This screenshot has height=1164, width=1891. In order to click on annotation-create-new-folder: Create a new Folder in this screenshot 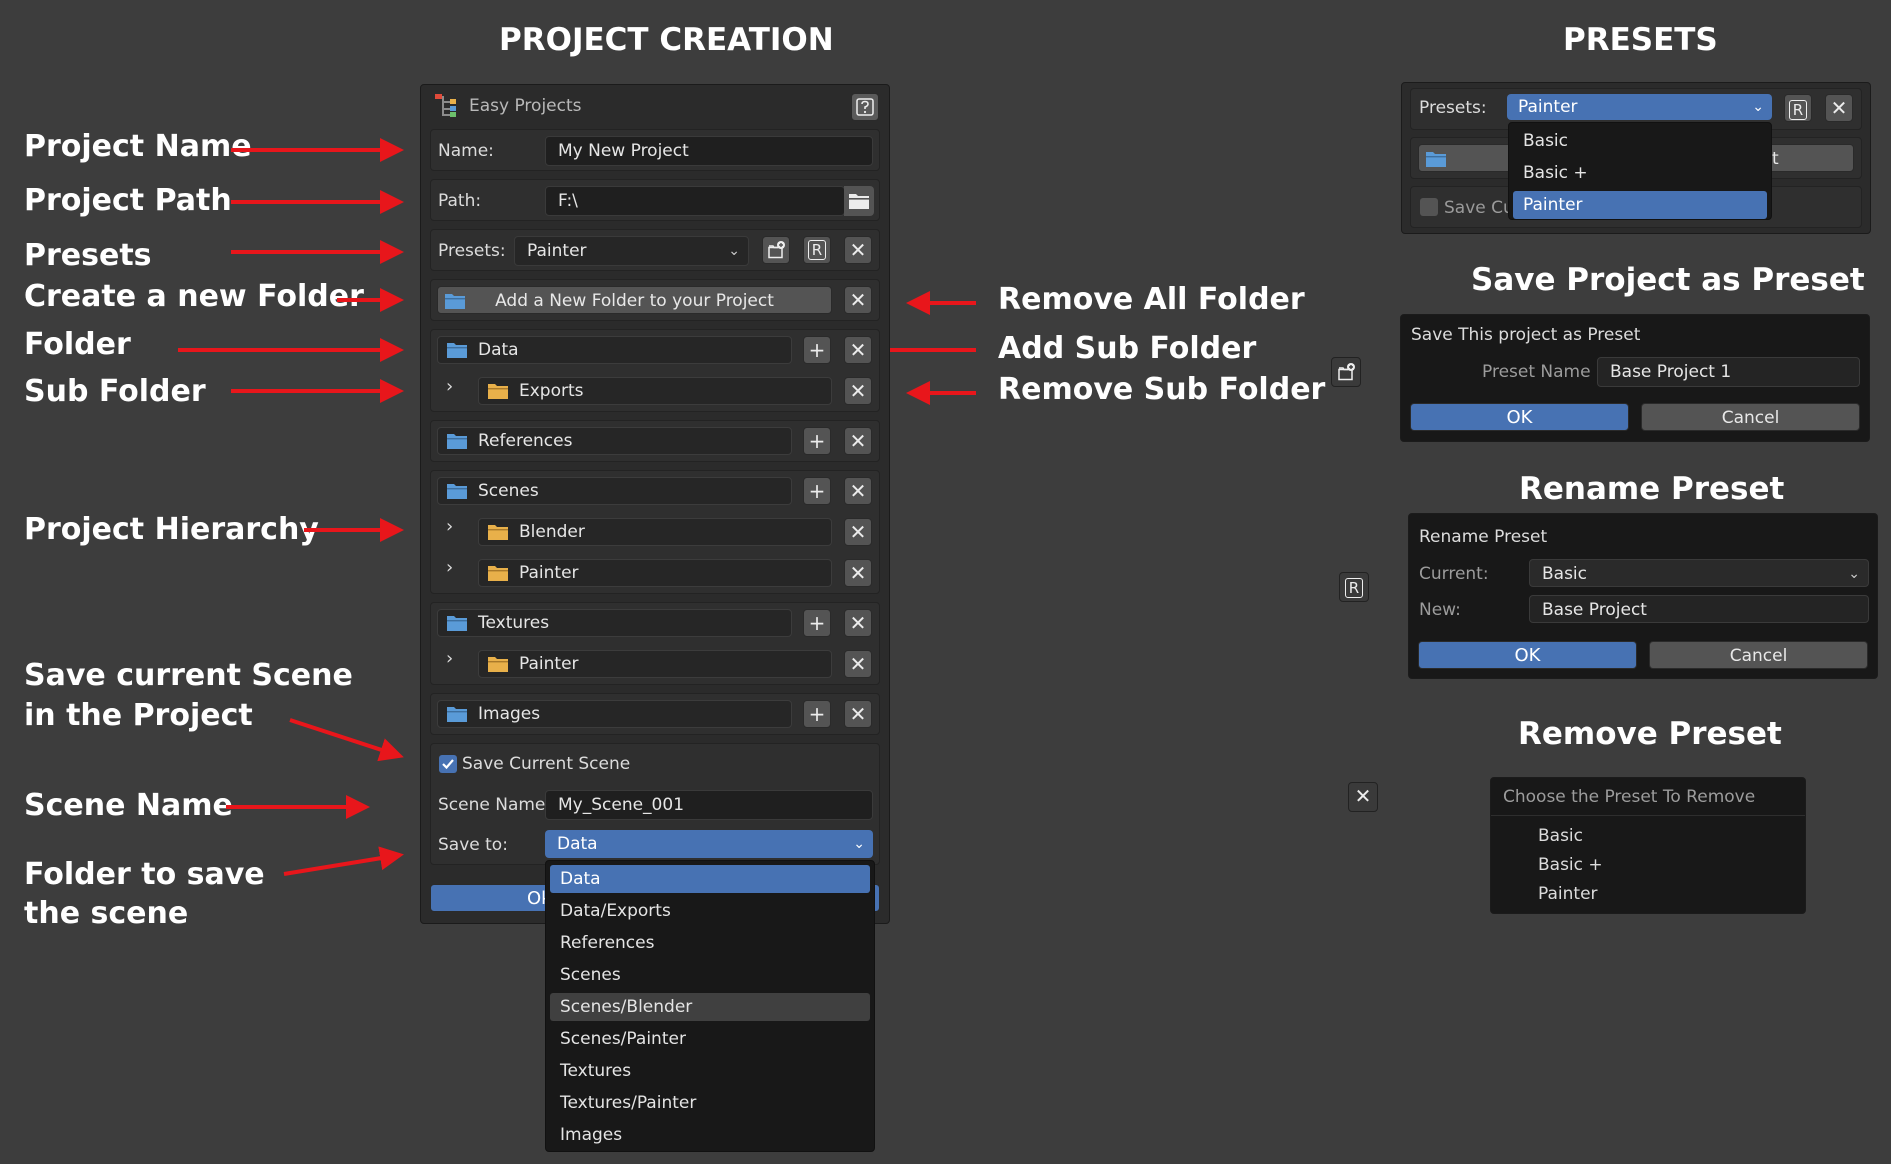, I will do `click(194, 296)`.